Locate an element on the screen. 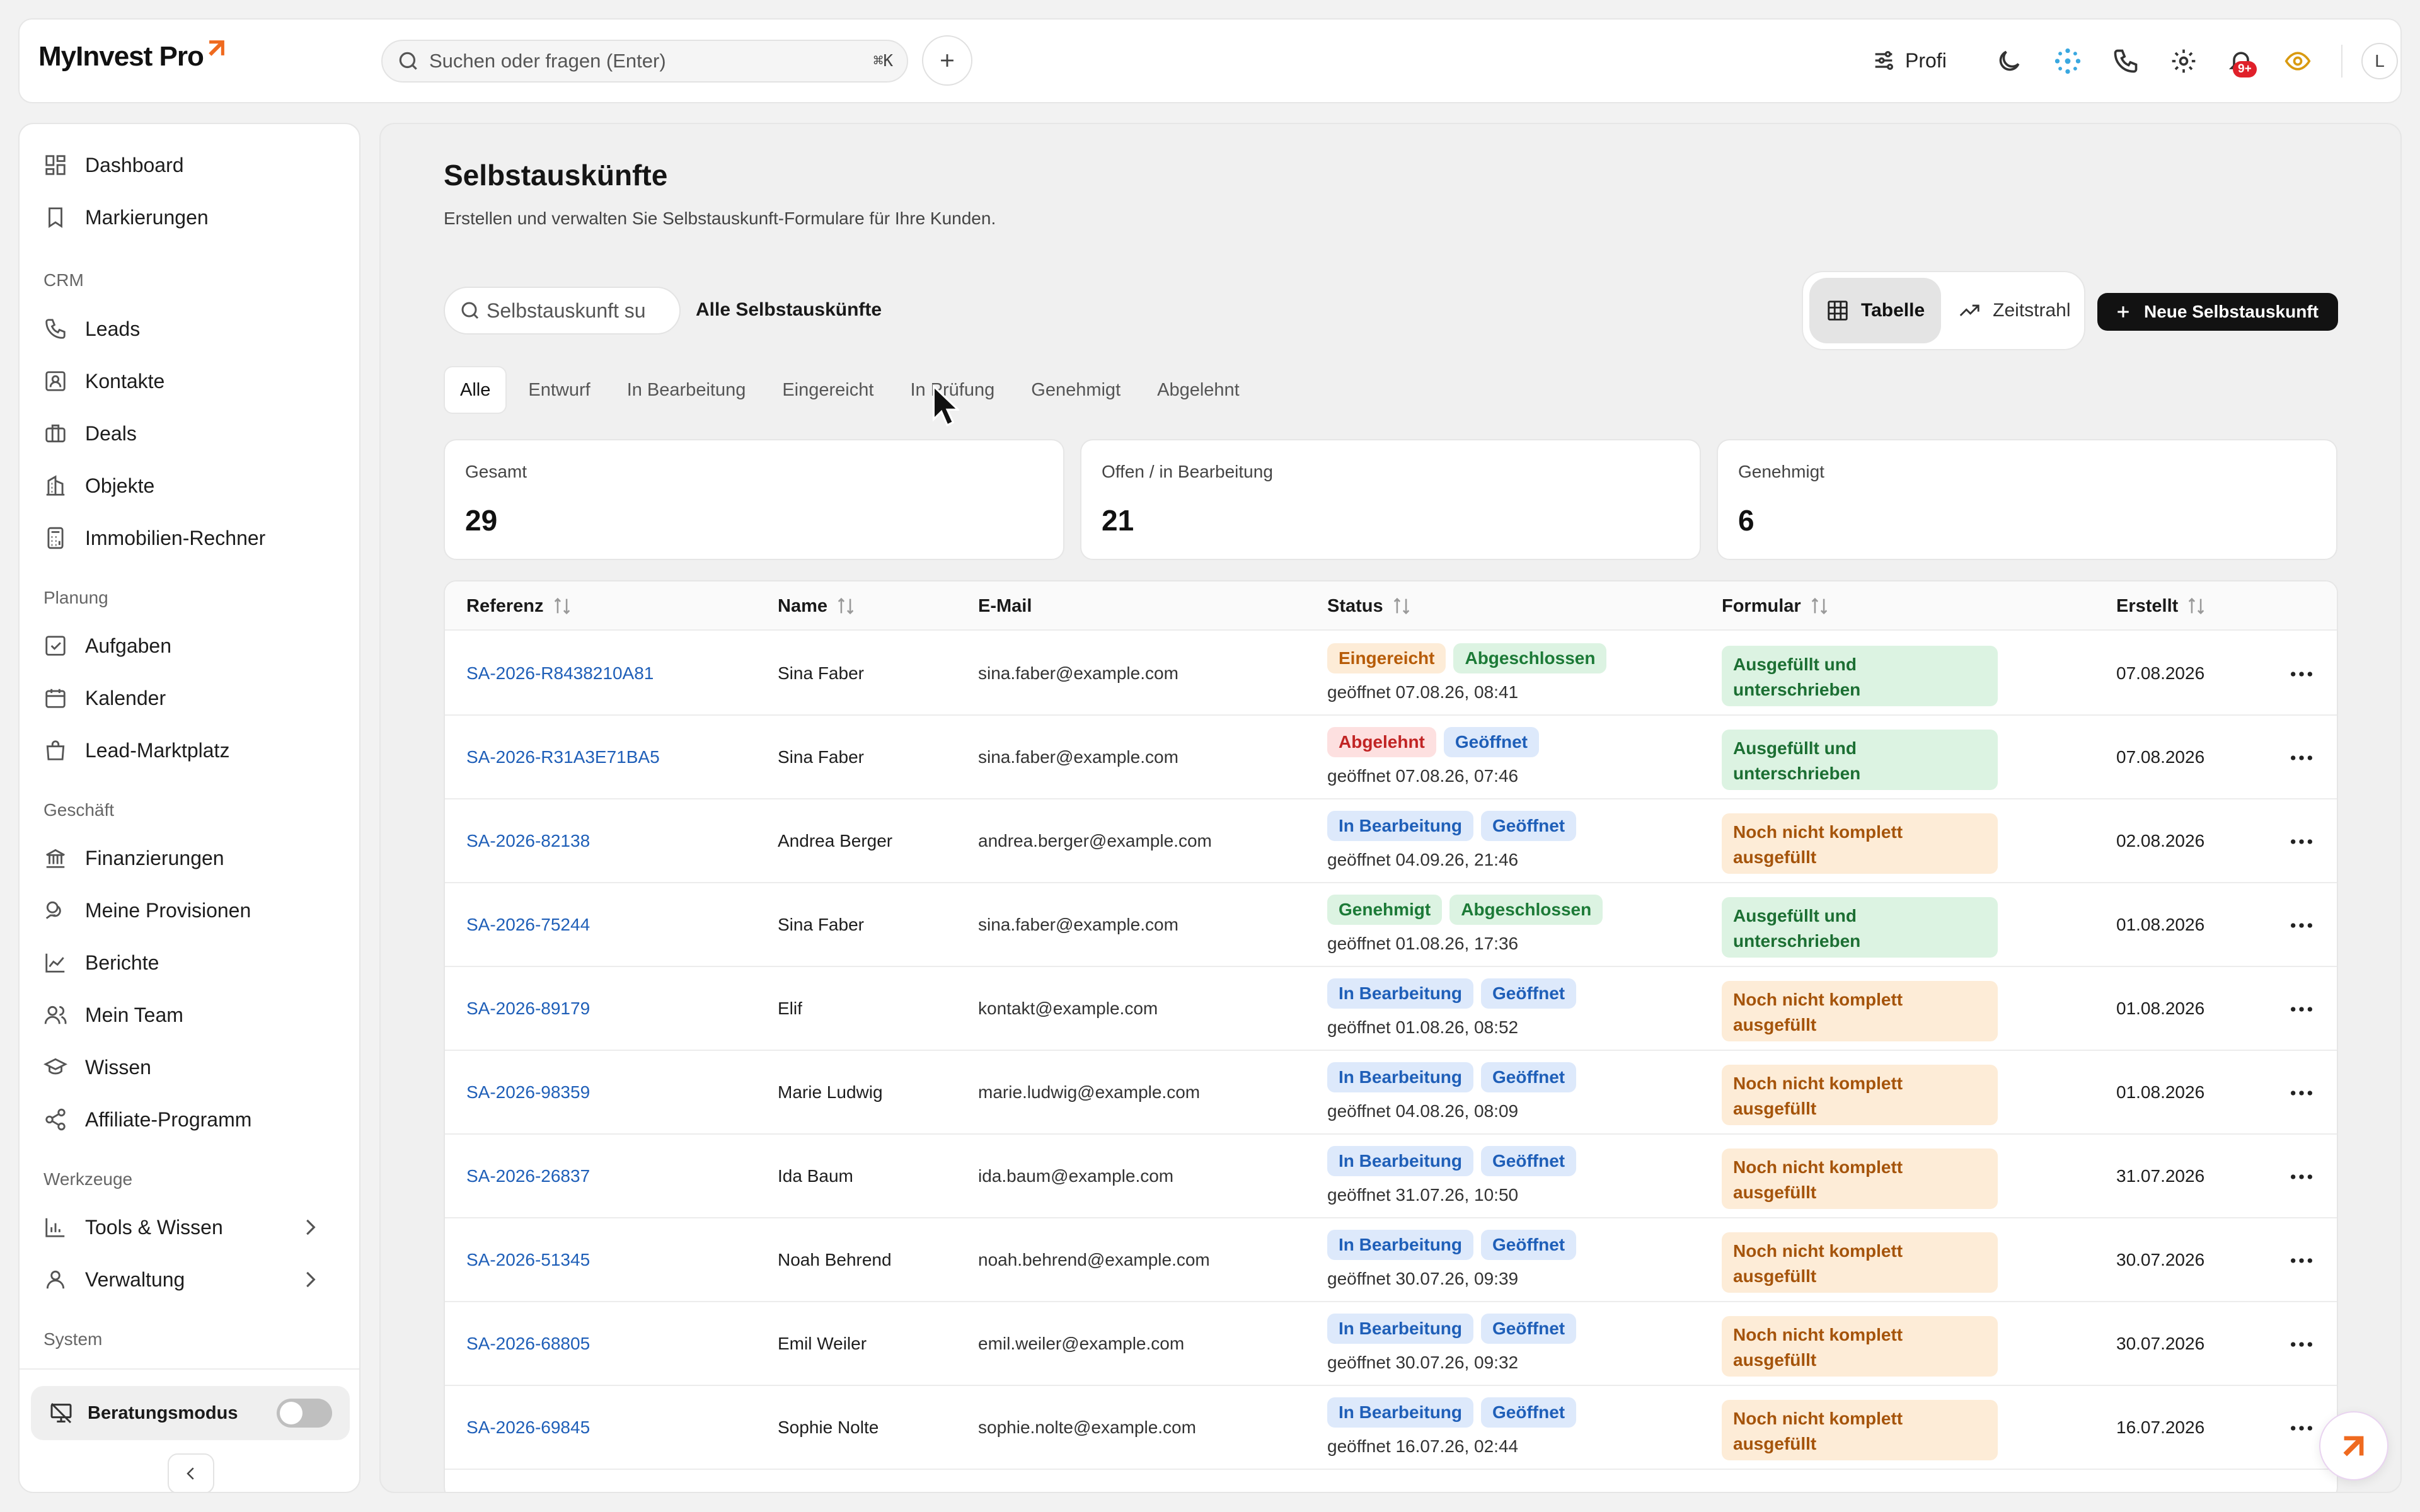 The height and width of the screenshot is (1512, 2420). sidebar-item-tools-wissen: Tools & Wissen is located at coordinates (192, 1227).